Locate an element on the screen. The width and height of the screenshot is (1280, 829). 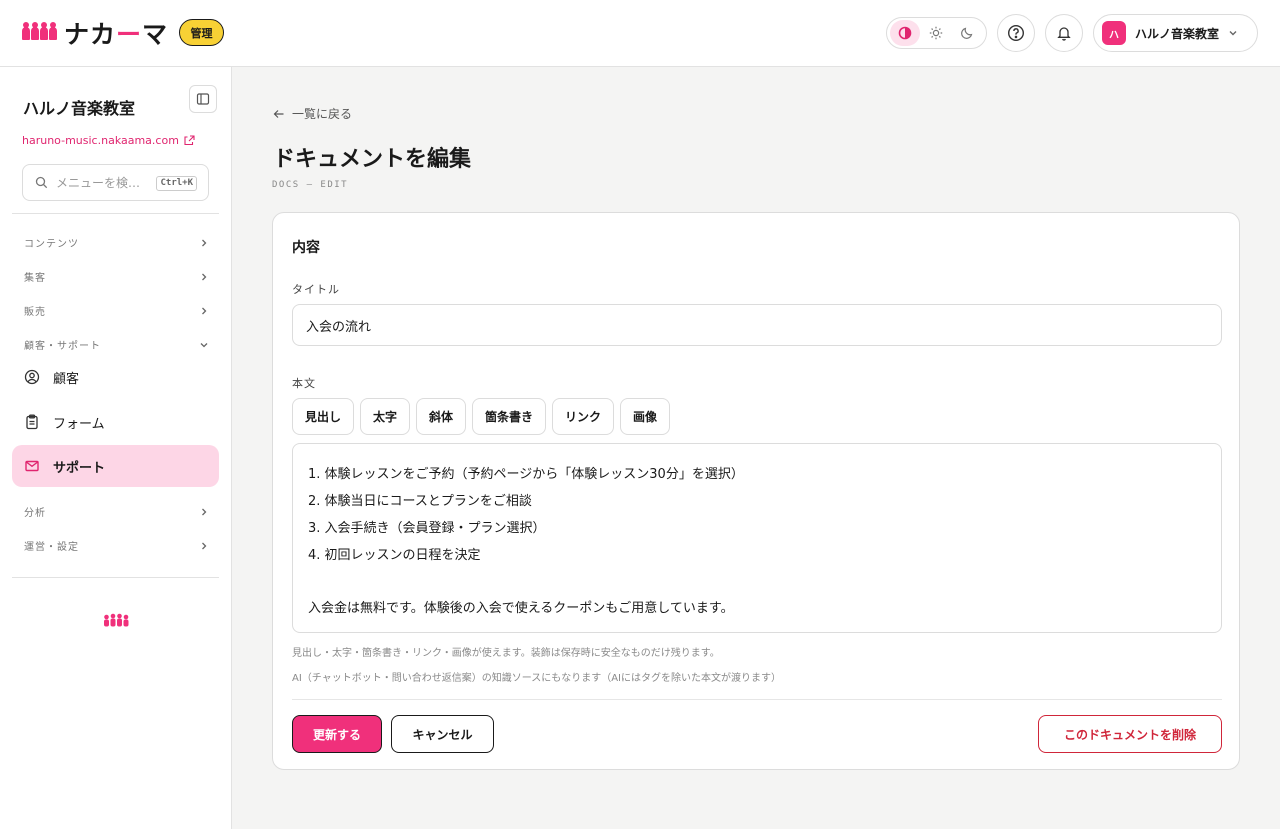
nav-group-operations: 運営・設定 is located at coordinates (116, 545).